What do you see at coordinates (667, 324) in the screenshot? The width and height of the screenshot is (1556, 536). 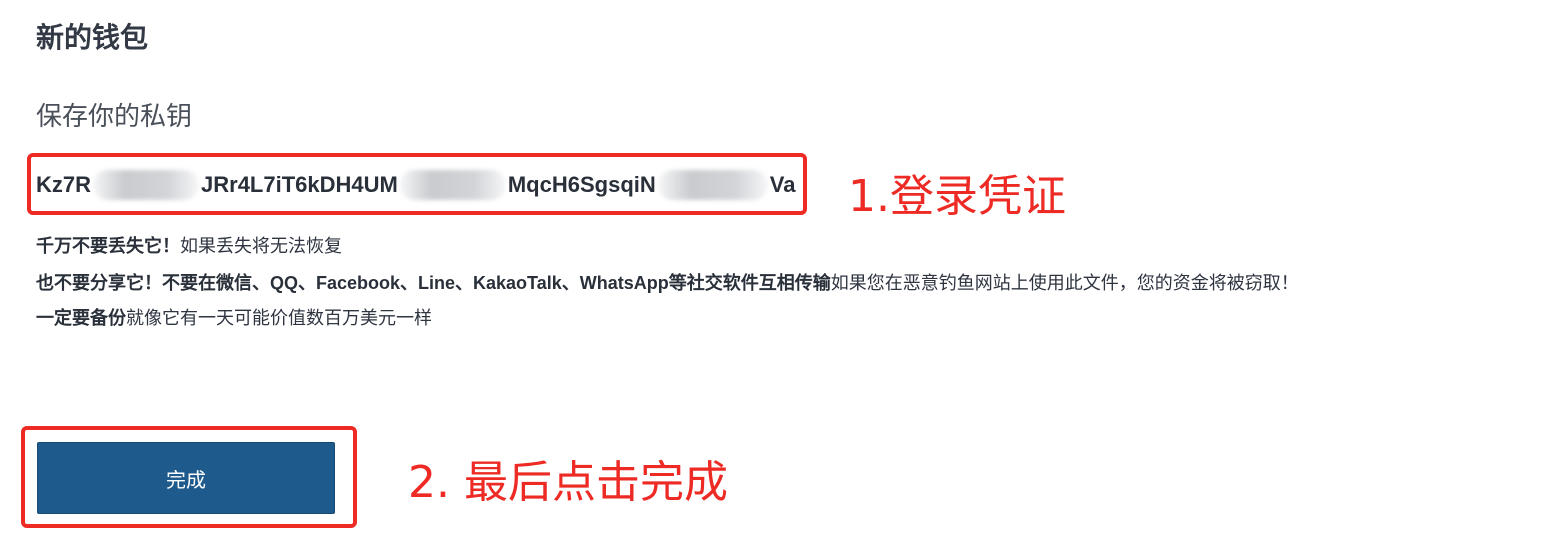 I see `warning-line: 一定要备份就像它有一天可能价值数百万美元一样` at bounding box center [667, 324].